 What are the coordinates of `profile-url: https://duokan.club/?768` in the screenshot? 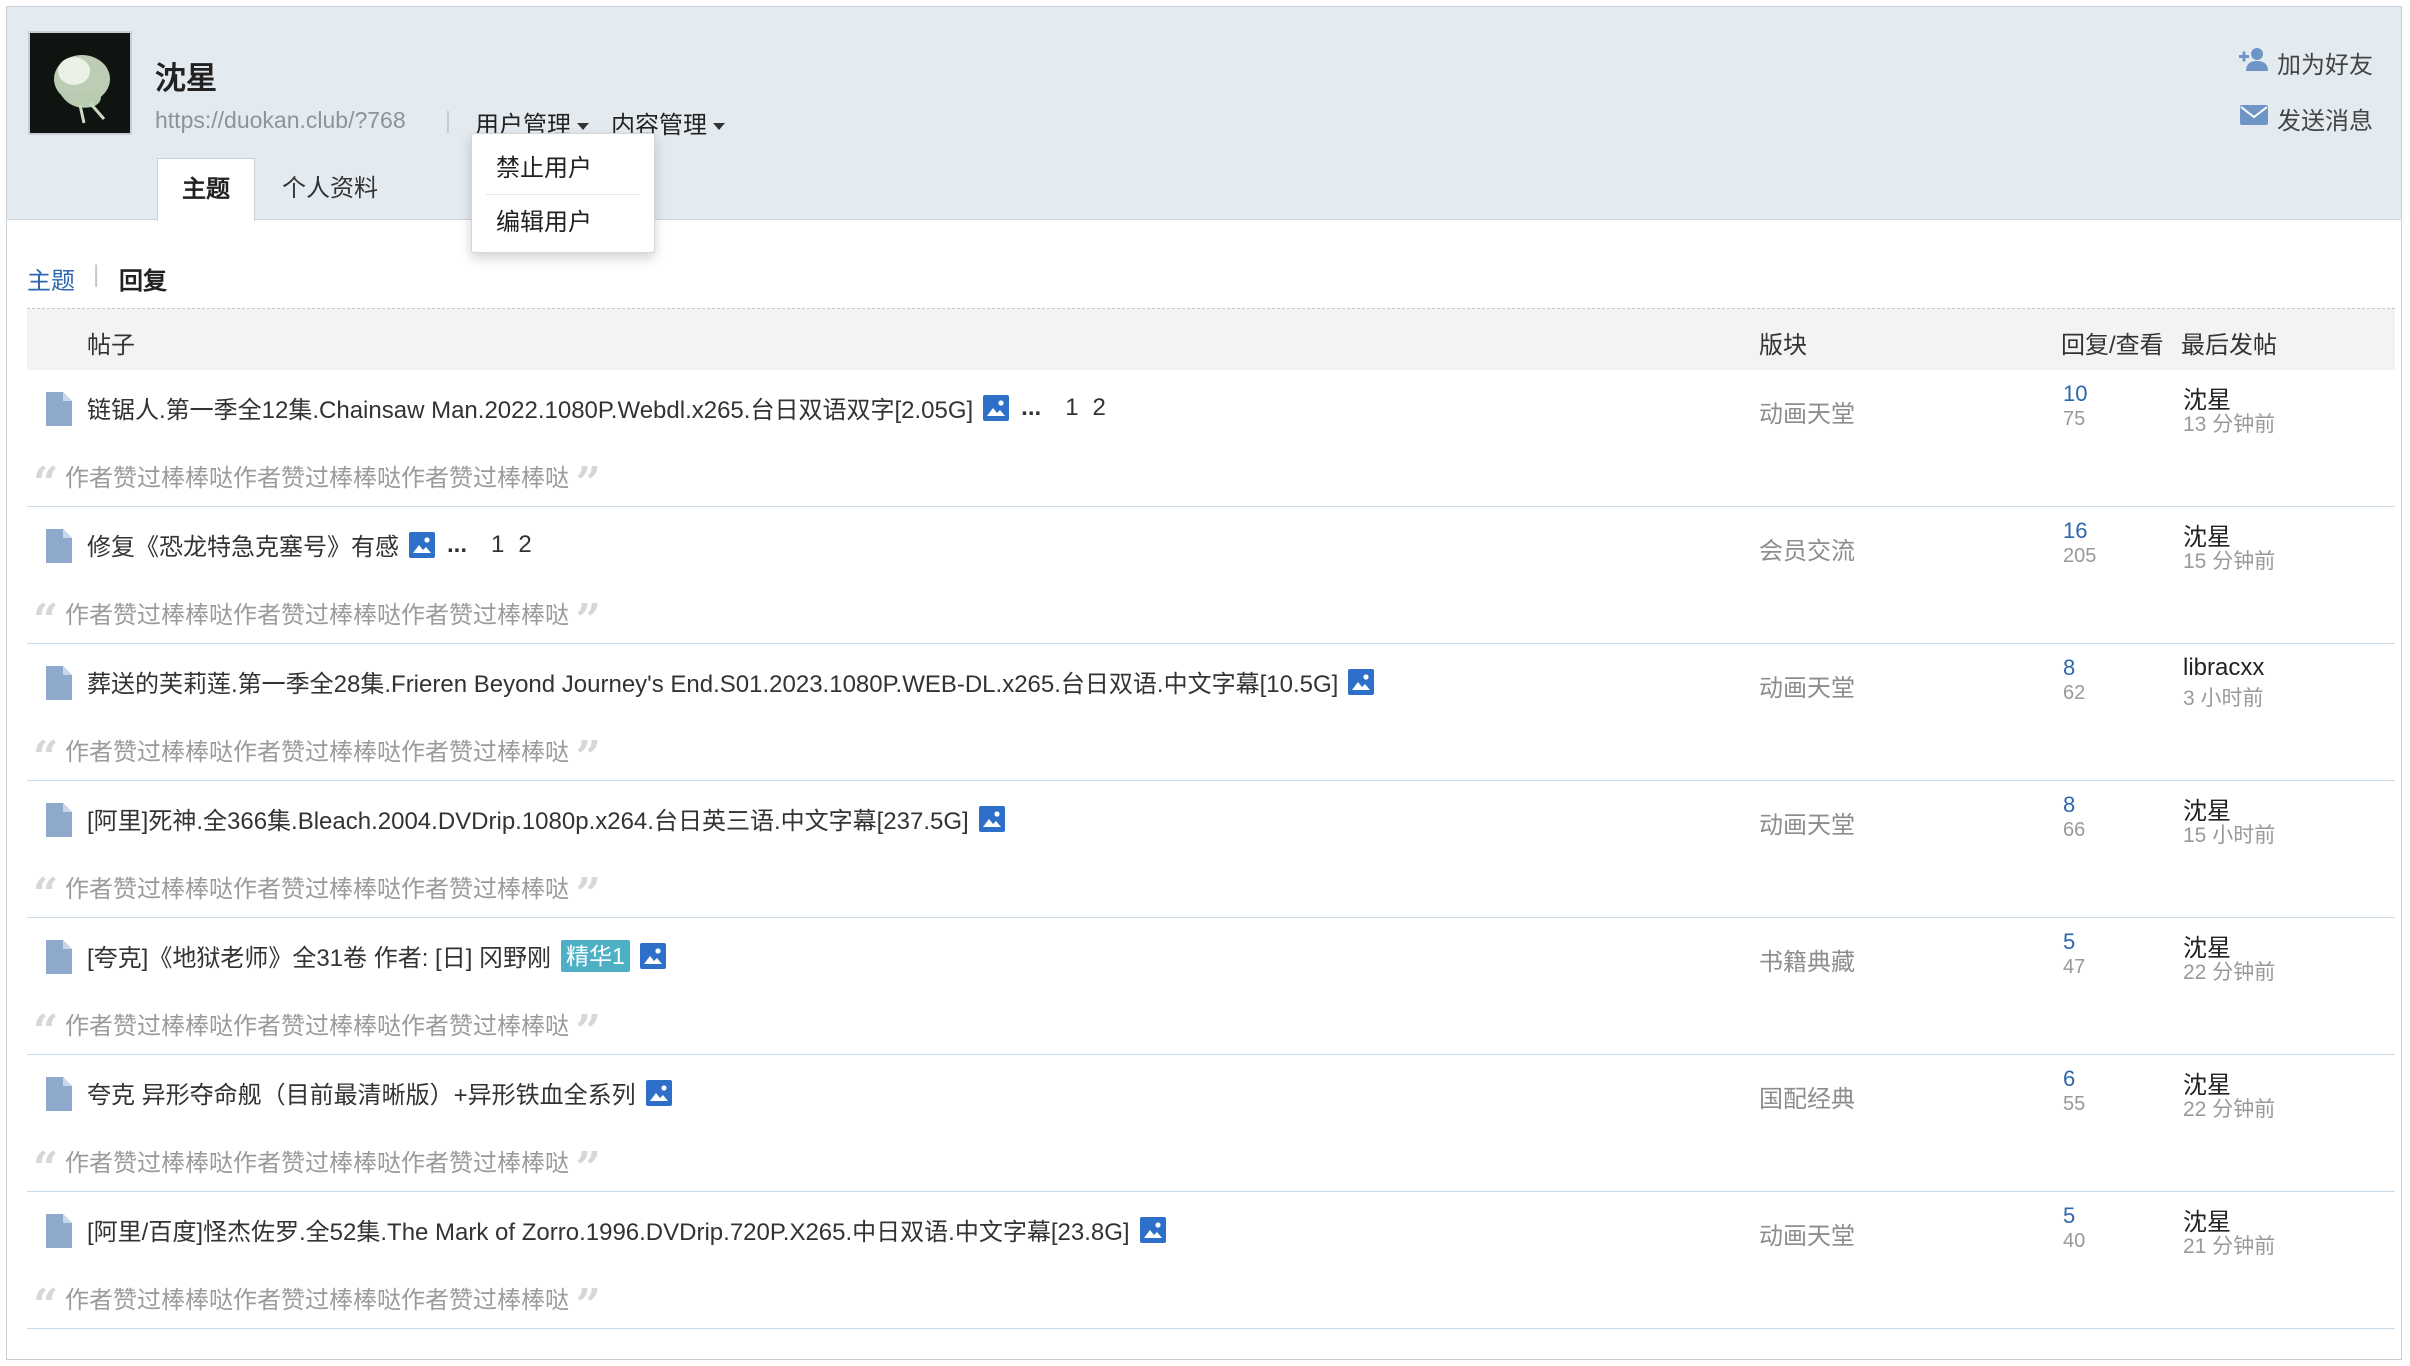 It's located at (280, 120).